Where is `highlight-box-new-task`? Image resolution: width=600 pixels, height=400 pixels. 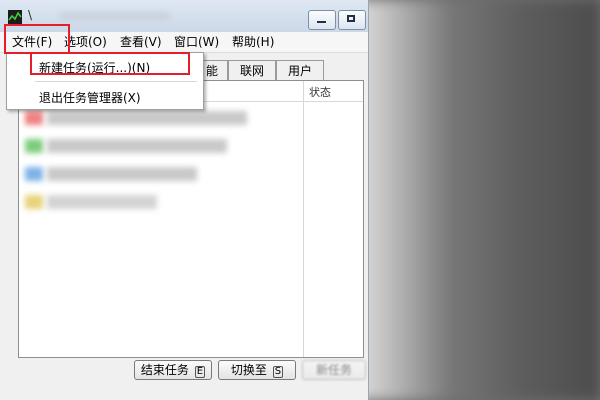 highlight-box-new-task is located at coordinates (110, 63).